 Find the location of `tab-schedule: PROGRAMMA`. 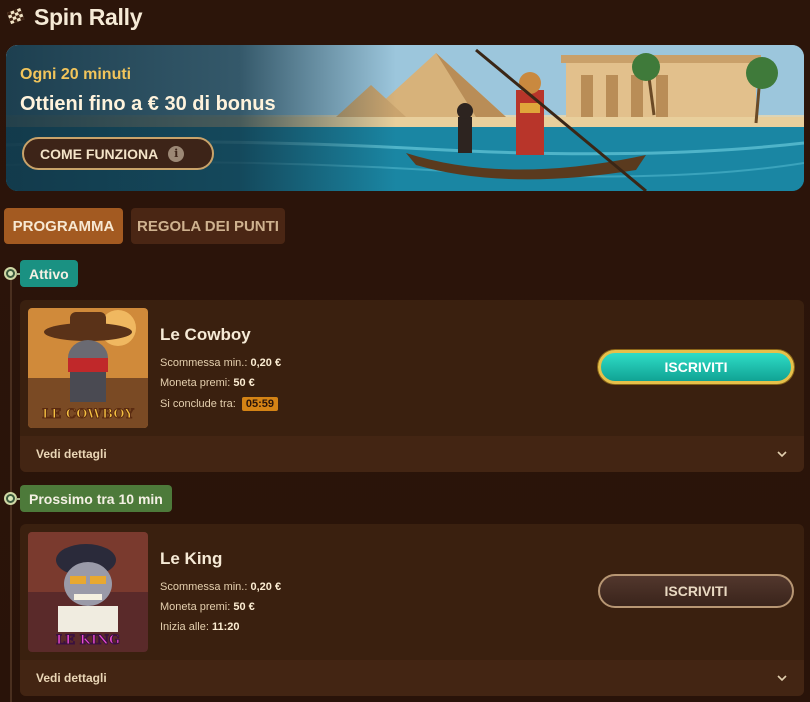

tab-schedule: PROGRAMMA is located at coordinates (63, 226).